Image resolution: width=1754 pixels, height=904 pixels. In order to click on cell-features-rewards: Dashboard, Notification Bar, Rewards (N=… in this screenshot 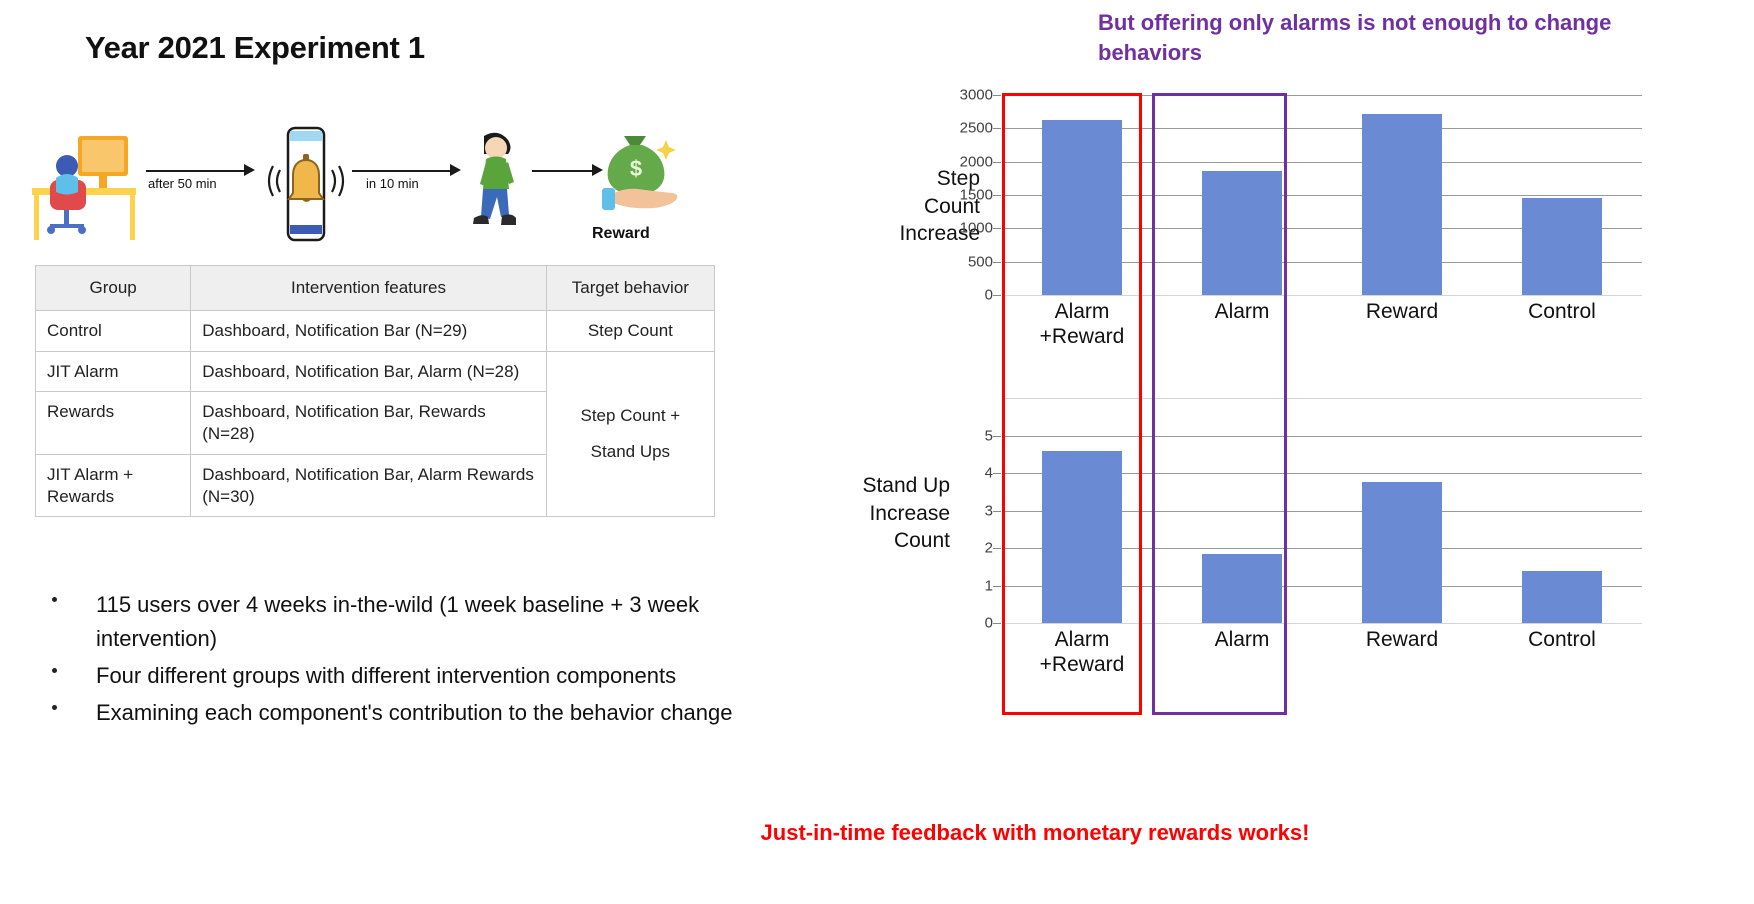, I will do `click(368, 423)`.